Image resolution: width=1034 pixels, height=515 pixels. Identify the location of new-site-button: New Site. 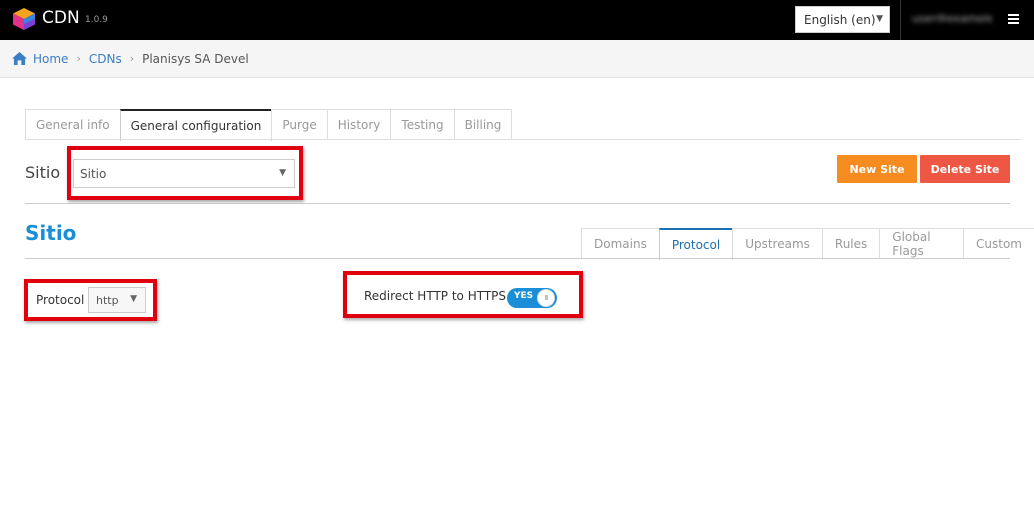
(877, 169).